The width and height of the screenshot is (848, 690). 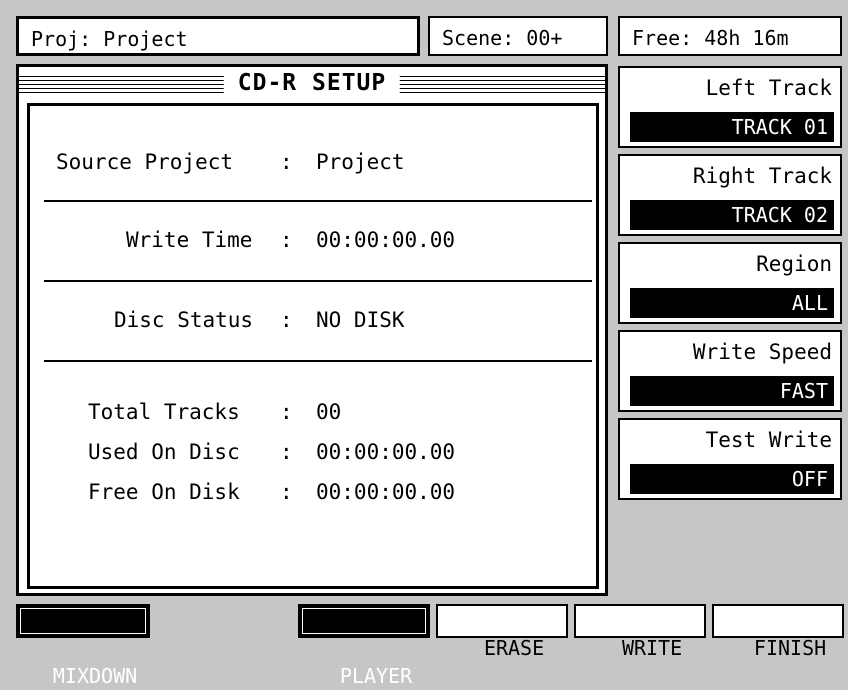 I want to click on mixdown-button: MIXDOWN, so click(x=83, y=646).